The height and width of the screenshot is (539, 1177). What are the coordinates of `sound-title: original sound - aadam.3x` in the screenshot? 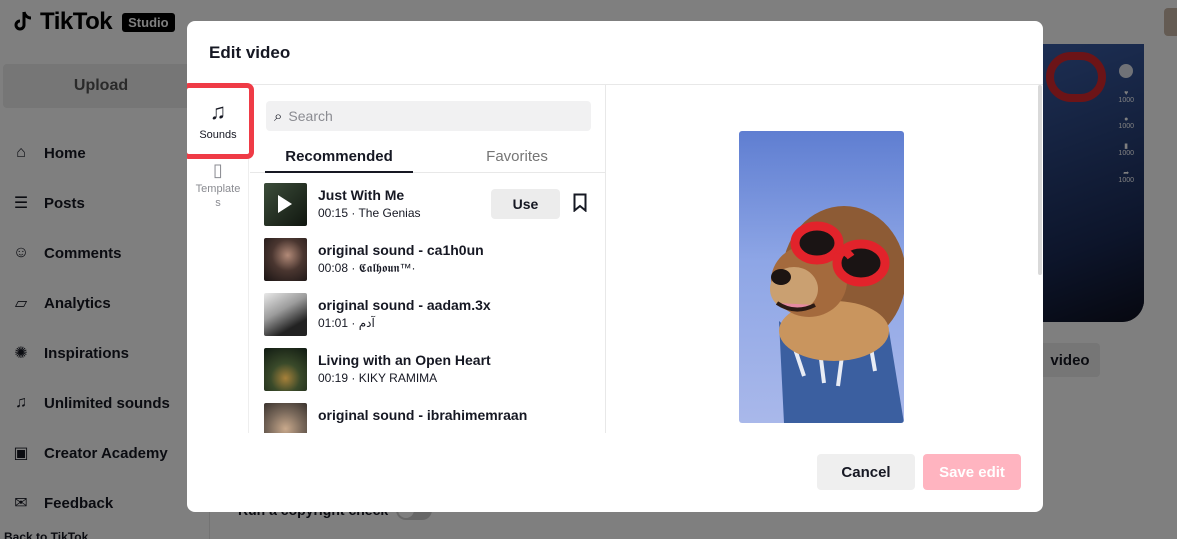 It's located at (404, 305).